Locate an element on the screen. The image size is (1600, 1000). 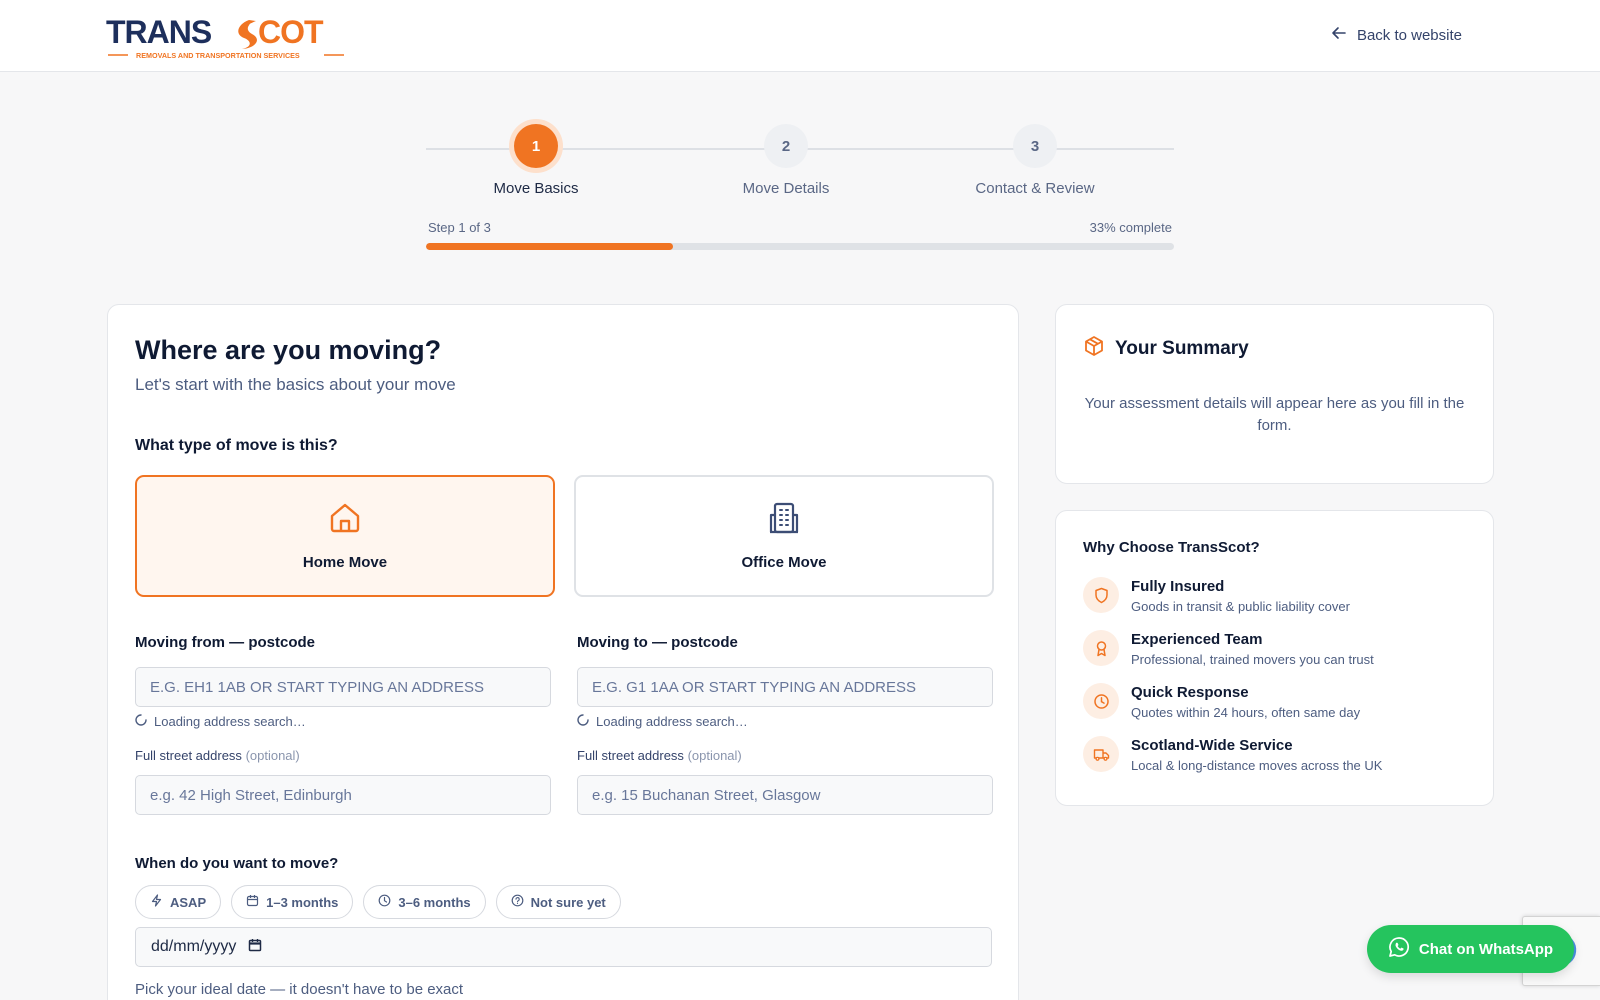
chip-asap: ASAP is located at coordinates (178, 902).